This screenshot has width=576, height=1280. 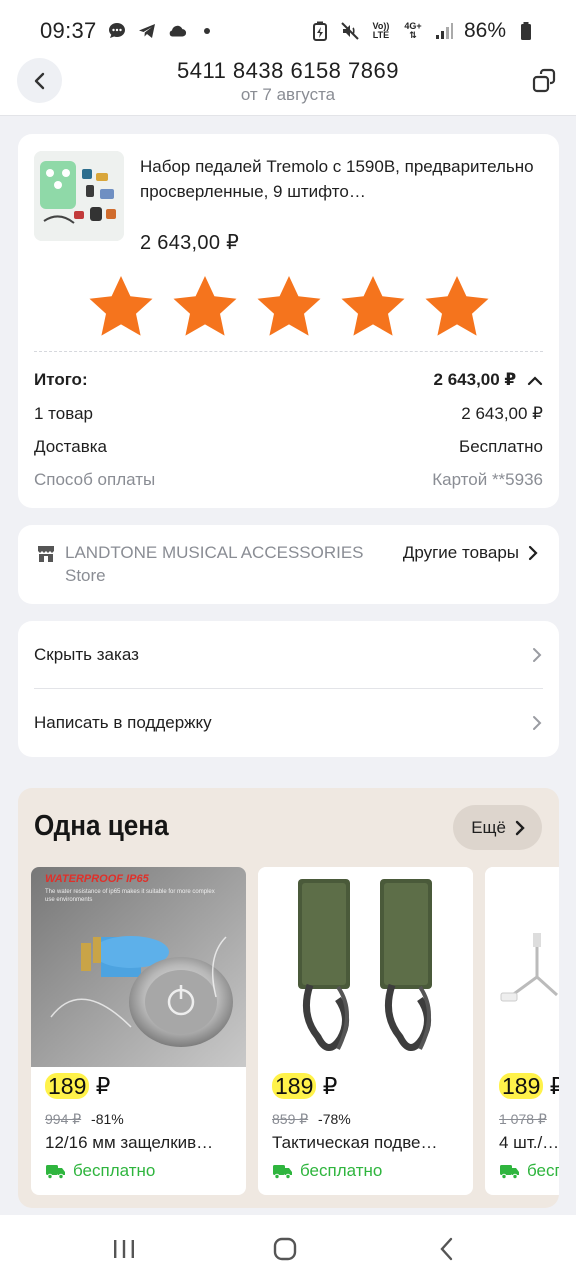 I want to click on total-row: Итого: 2 643,00 ₽, so click(x=288, y=380).